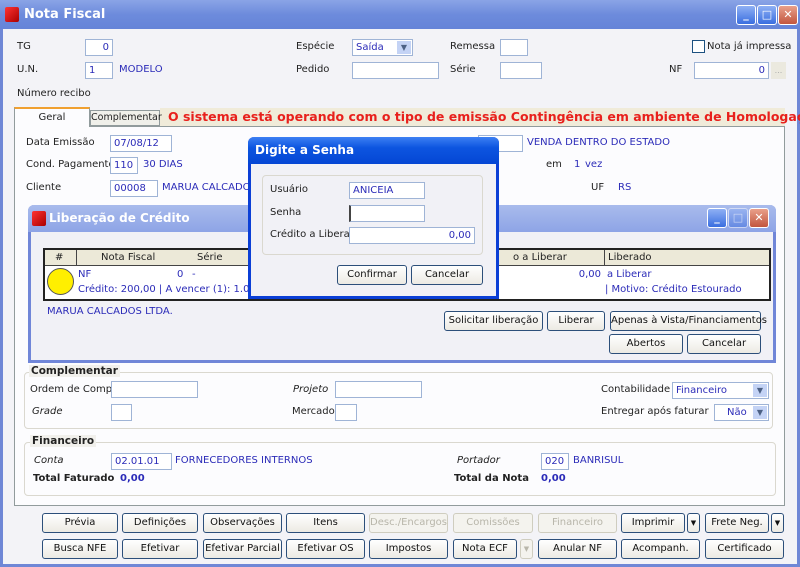 The width and height of the screenshot is (800, 567). I want to click on window-title: Nota Fiscal, so click(65, 14).